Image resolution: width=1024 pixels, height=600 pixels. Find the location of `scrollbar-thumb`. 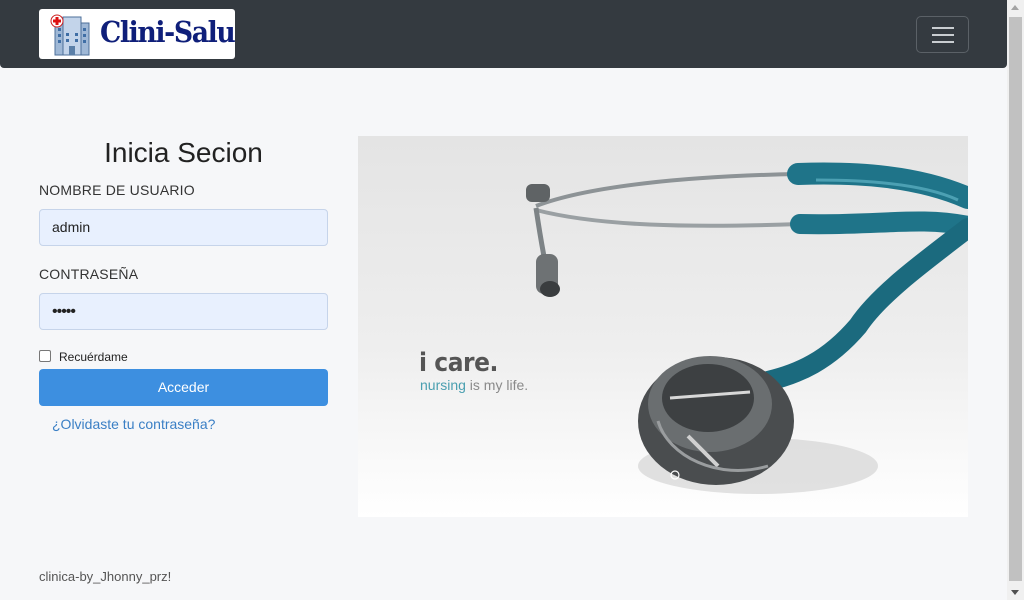

scrollbar-thumb is located at coordinates (1015, 299).